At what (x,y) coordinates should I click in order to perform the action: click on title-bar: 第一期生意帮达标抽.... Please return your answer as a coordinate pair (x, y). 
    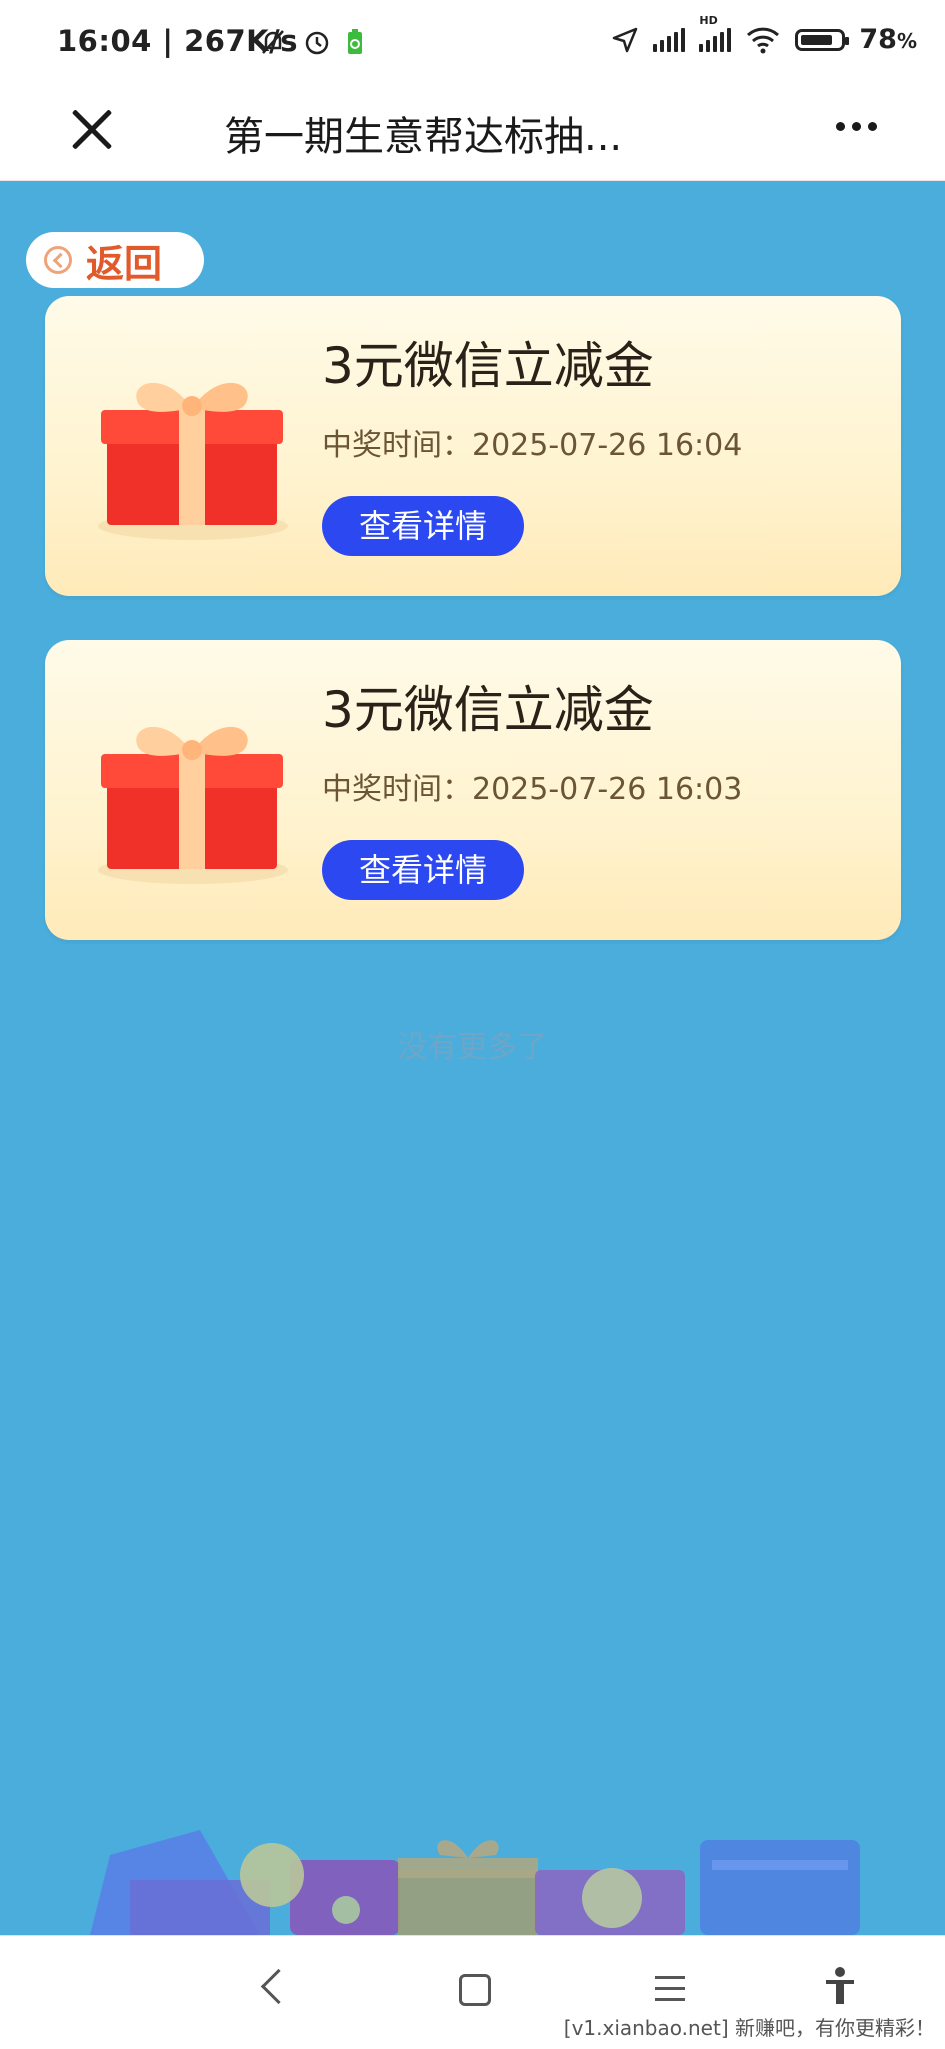
    Looking at the image, I should click on (472, 133).